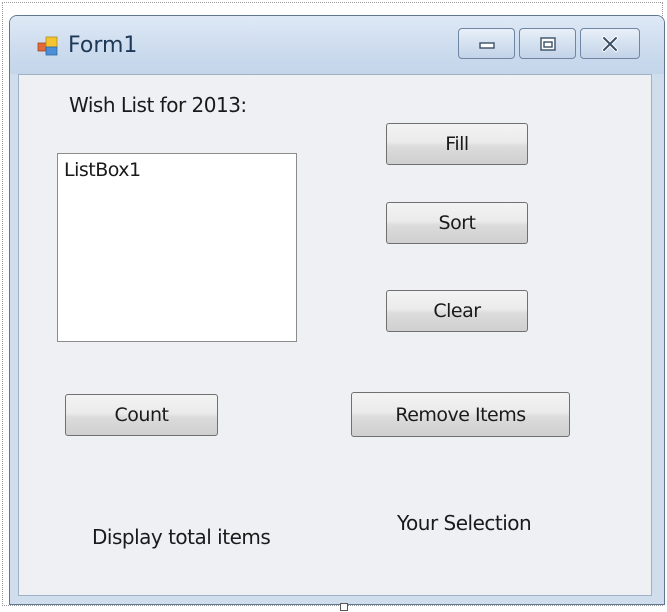 The image size is (667, 612). I want to click on maximize-icon, so click(547, 43).